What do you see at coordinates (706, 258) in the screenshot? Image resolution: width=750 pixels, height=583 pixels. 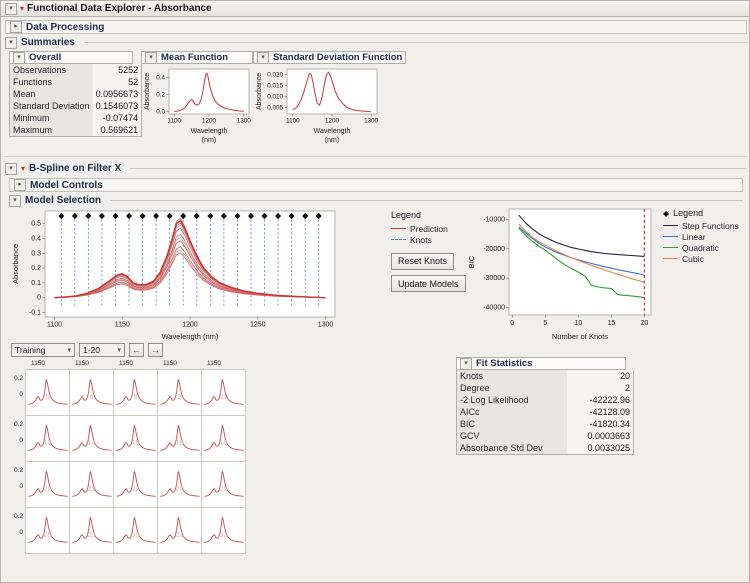 I see `legend-item: Cubic` at bounding box center [706, 258].